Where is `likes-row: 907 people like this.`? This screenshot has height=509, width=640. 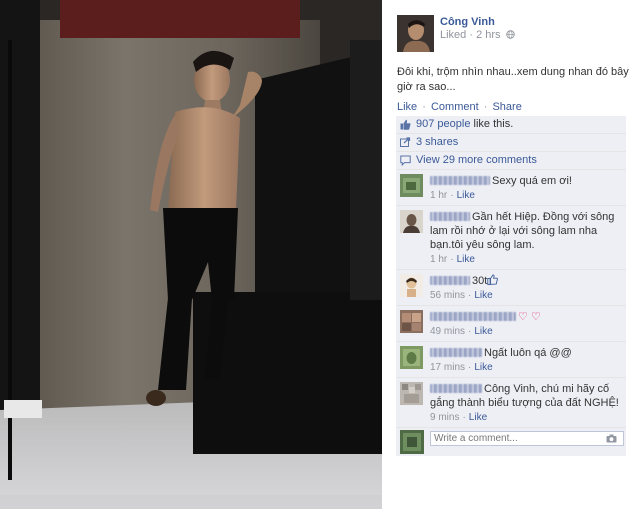
likes-row: 907 people like this. is located at coordinates (511, 125).